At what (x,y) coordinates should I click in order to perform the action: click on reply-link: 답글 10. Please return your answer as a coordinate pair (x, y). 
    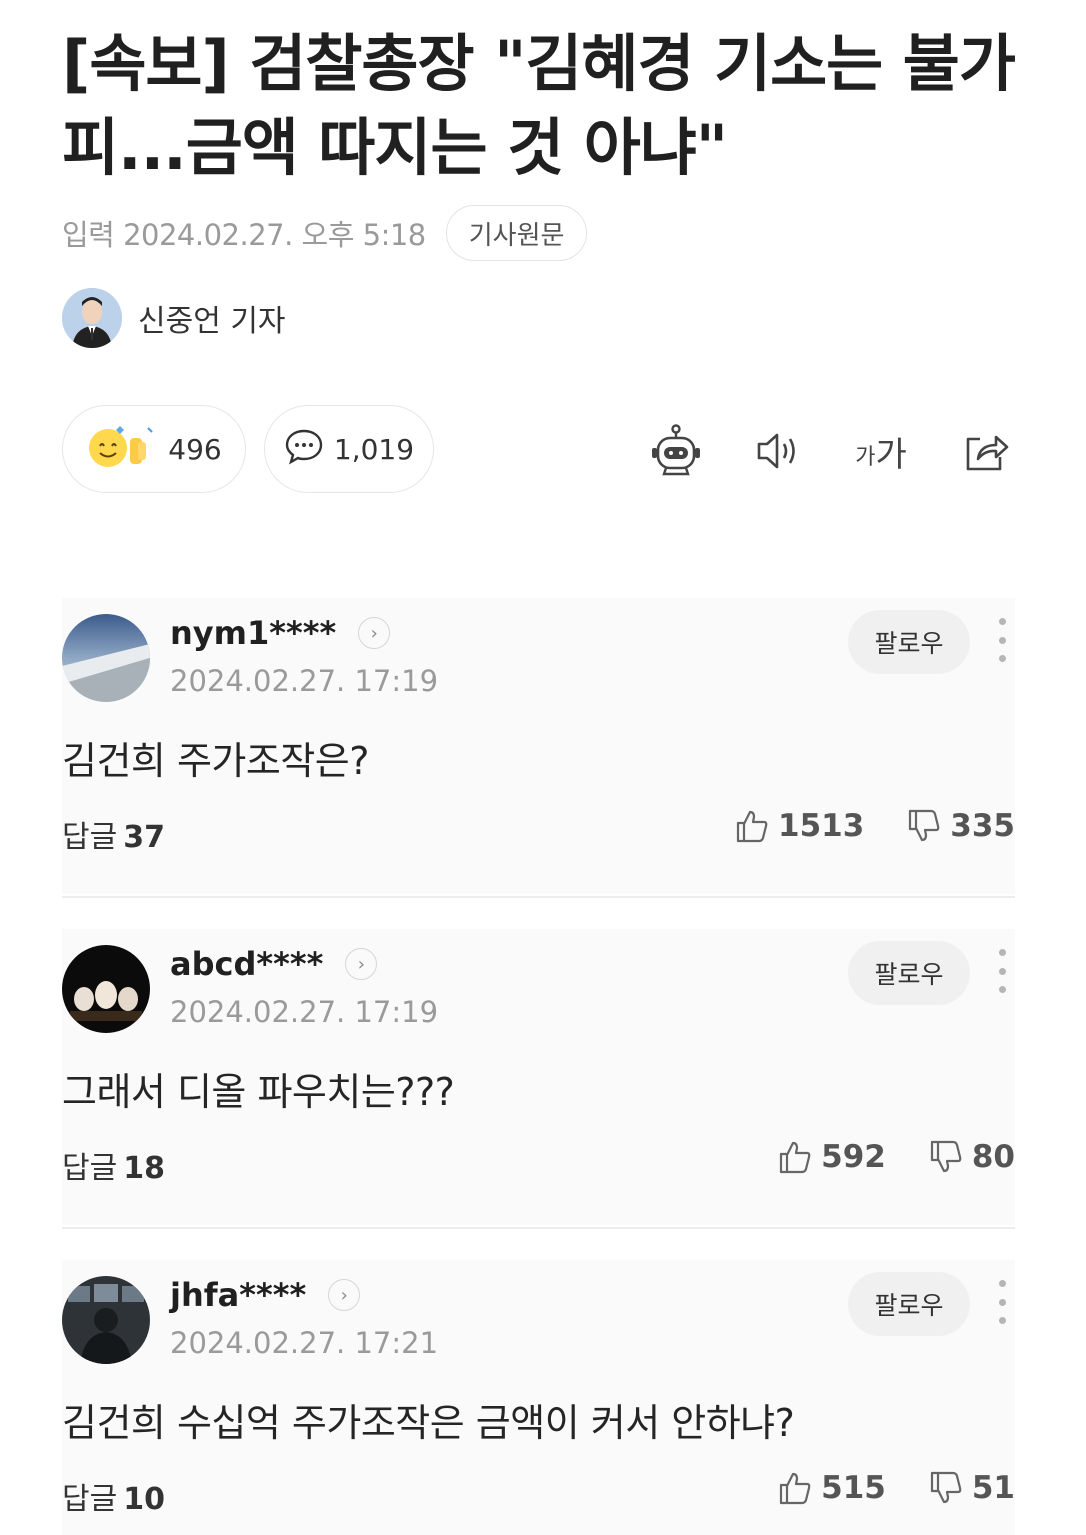
    Looking at the image, I should click on (113, 1496).